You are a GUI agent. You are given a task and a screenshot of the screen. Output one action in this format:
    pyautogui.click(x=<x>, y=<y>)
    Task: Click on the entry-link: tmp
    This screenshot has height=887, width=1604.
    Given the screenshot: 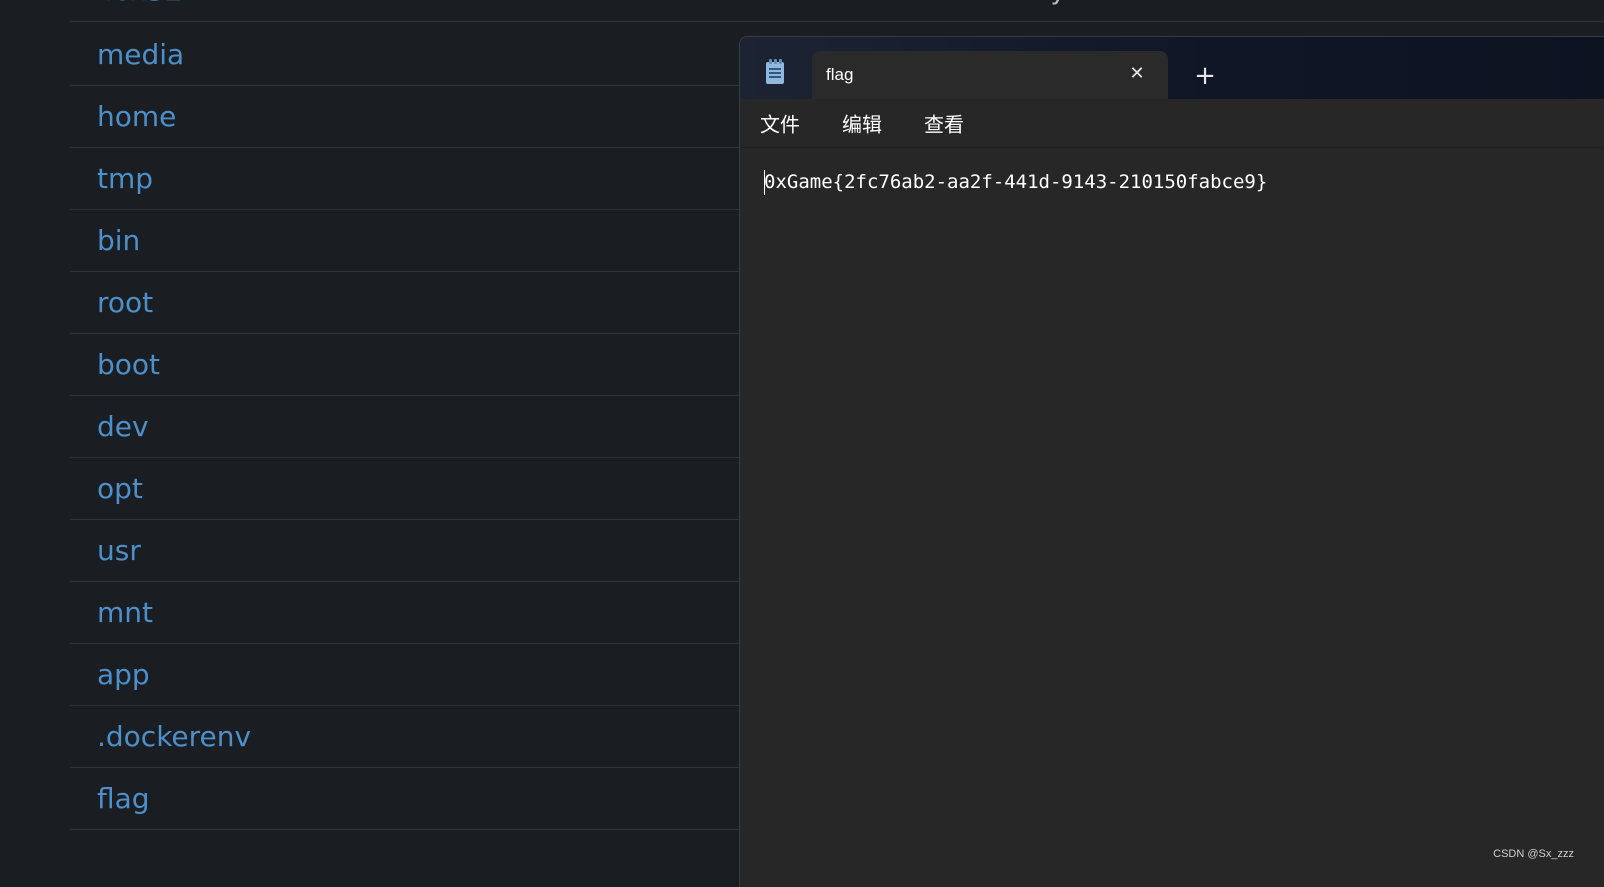 What is the action you would take?
    pyautogui.click(x=125, y=178)
    